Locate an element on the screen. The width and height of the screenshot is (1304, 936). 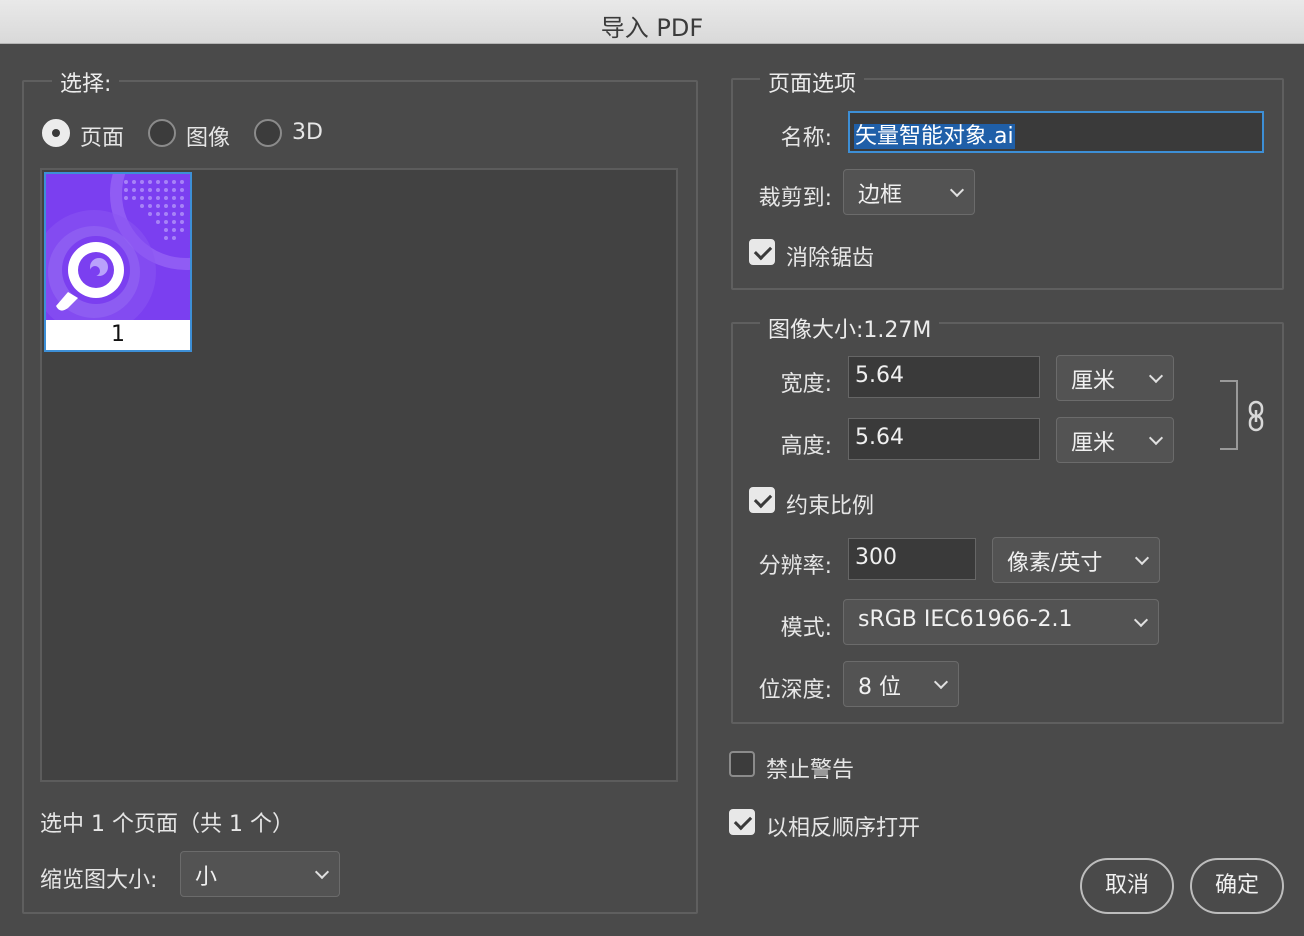
radio-3d-label: 3D is located at coordinates (307, 132).